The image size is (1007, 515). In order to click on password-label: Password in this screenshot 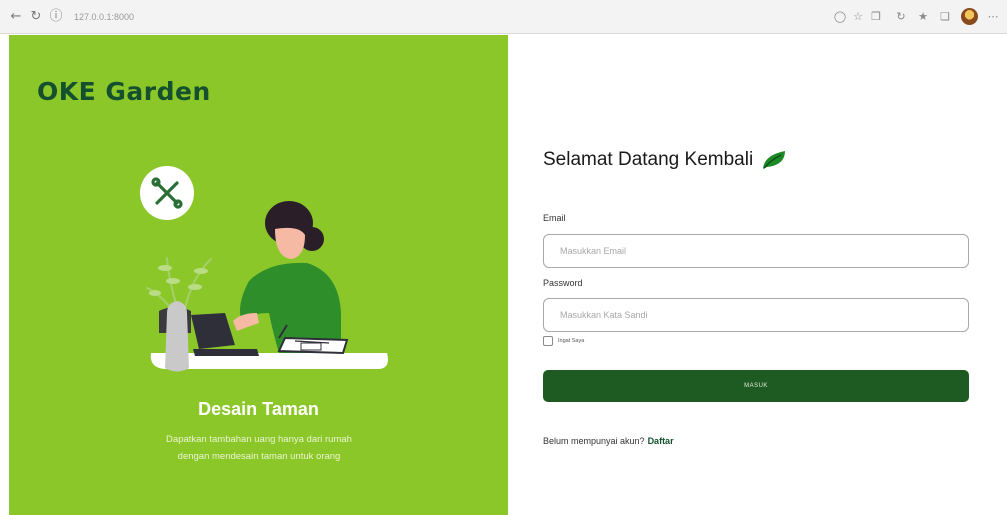, I will do `click(563, 283)`.